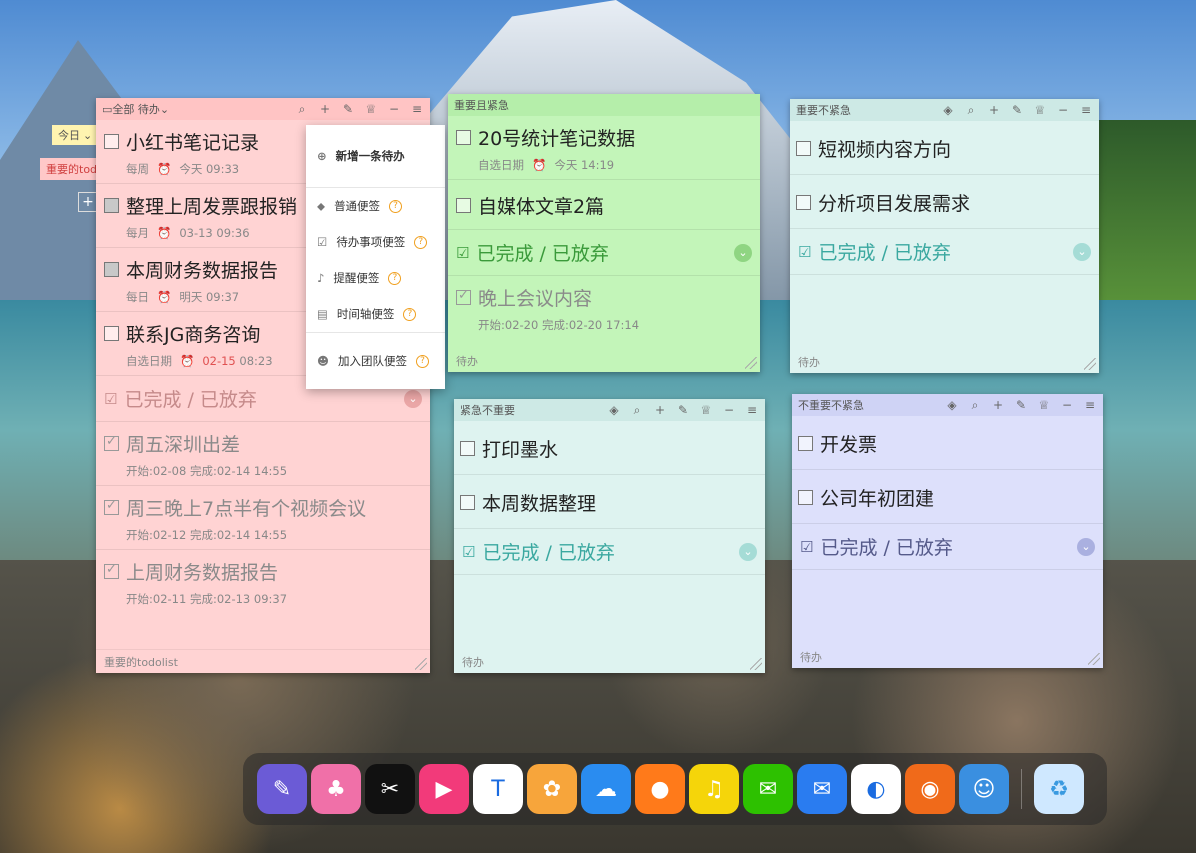 The image size is (1196, 853). Describe the element at coordinates (375, 361) in the screenshot. I see `menu-item-team-note: ☻ 加入团队便签 ?` at that location.